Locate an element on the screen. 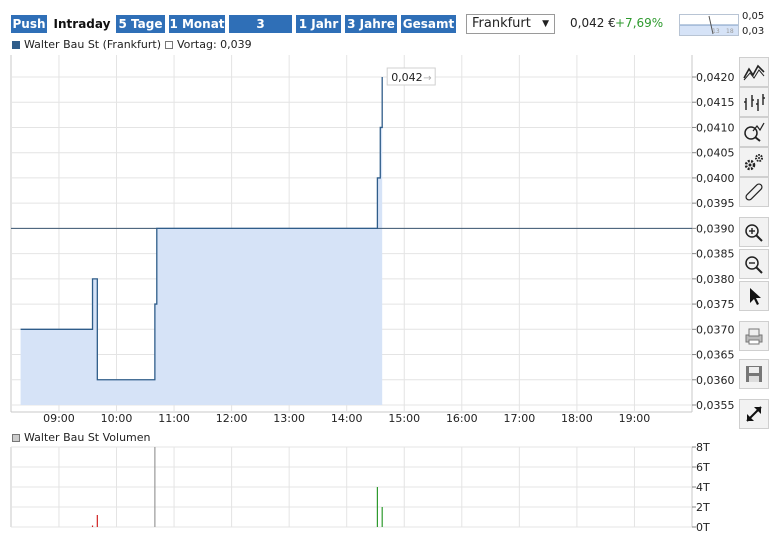 The width and height of the screenshot is (783, 535). volume-y-tick-label: 2T is located at coordinates (703, 507).